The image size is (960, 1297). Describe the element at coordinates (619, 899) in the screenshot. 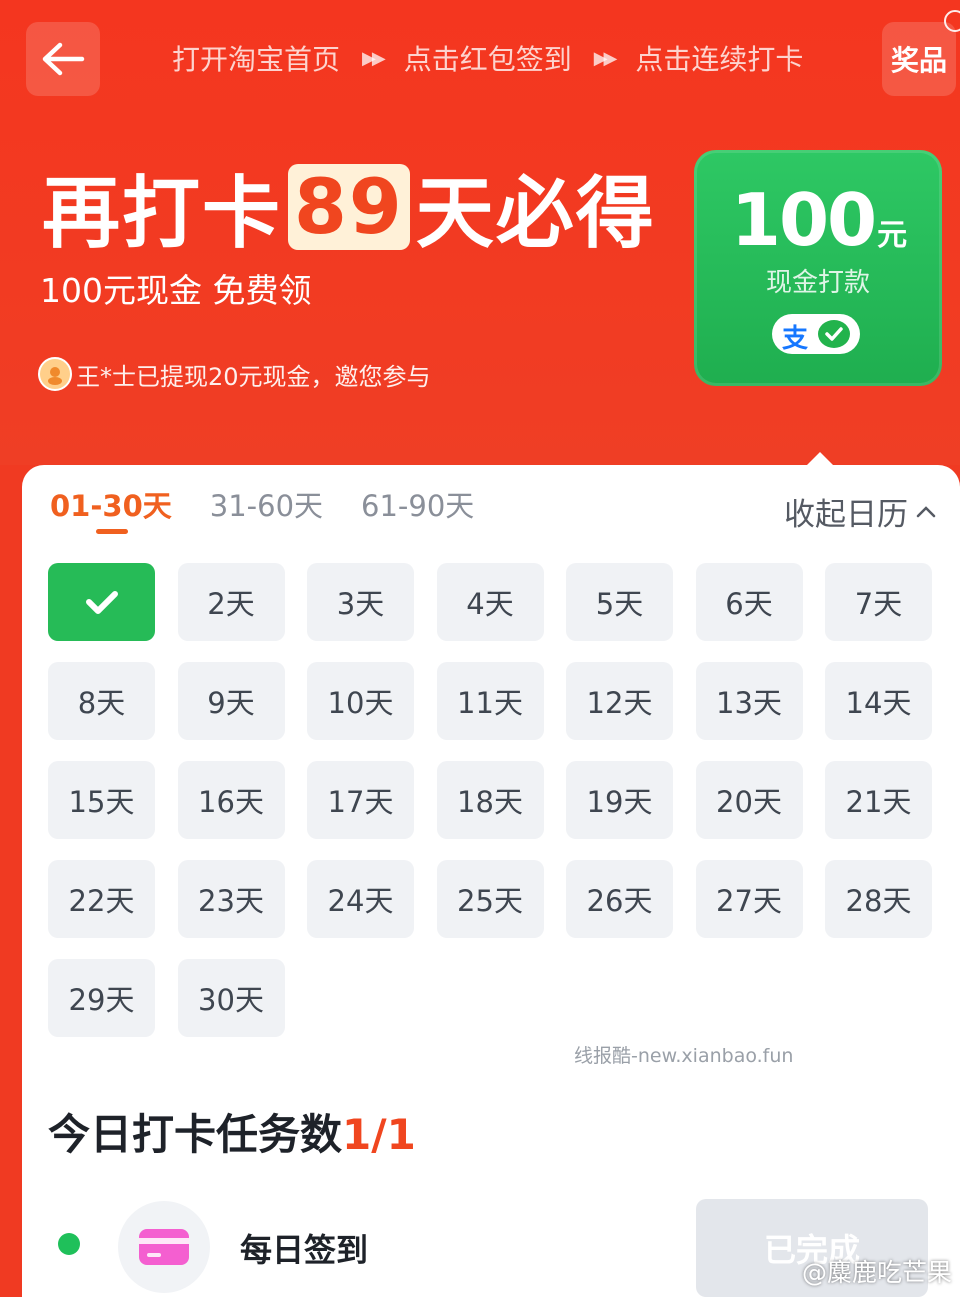

I see `day-cell: 26天` at that location.